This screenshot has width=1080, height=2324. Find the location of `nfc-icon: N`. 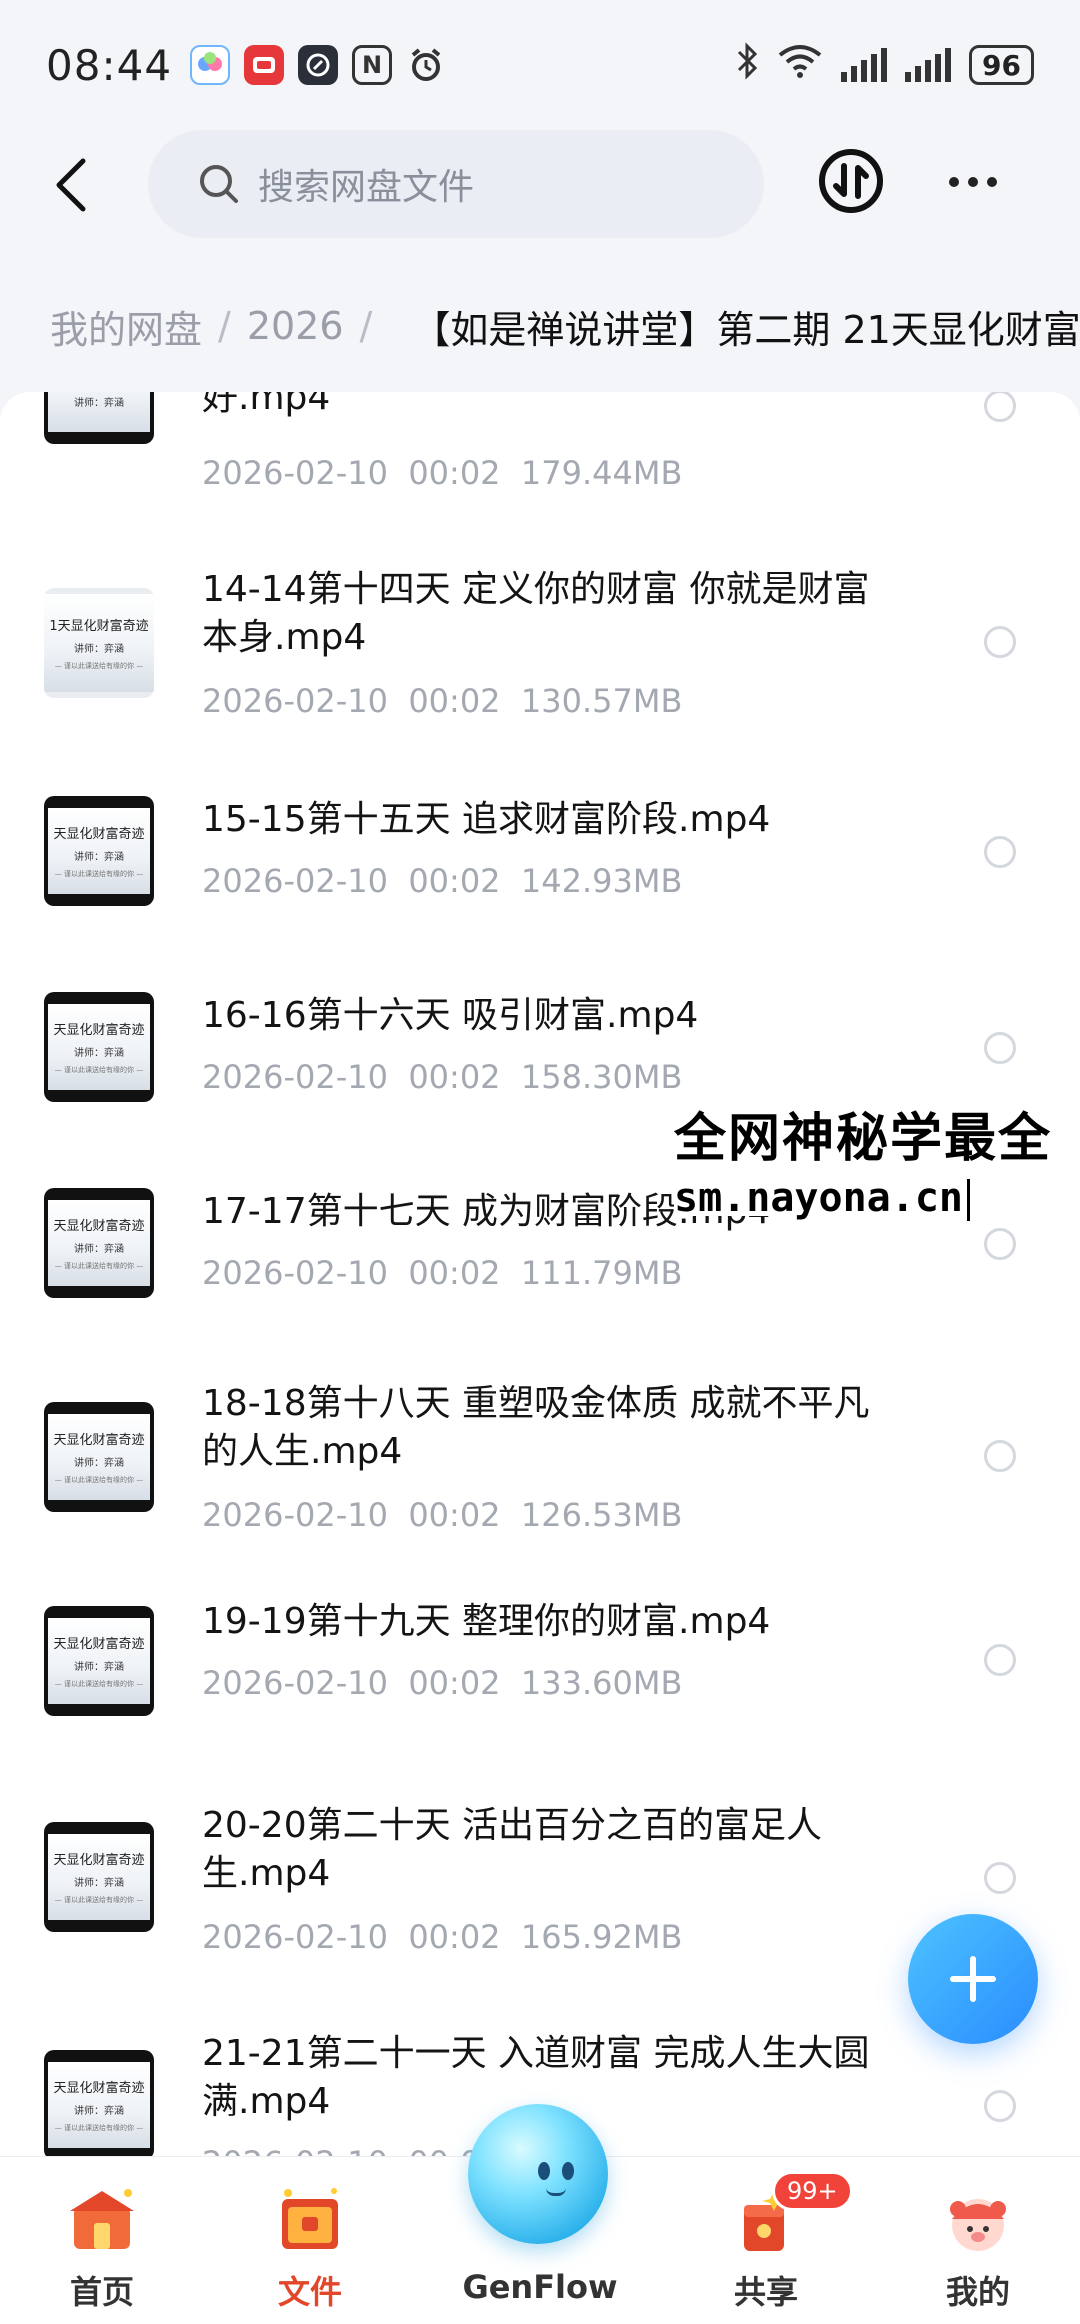

nfc-icon: N is located at coordinates (372, 65).